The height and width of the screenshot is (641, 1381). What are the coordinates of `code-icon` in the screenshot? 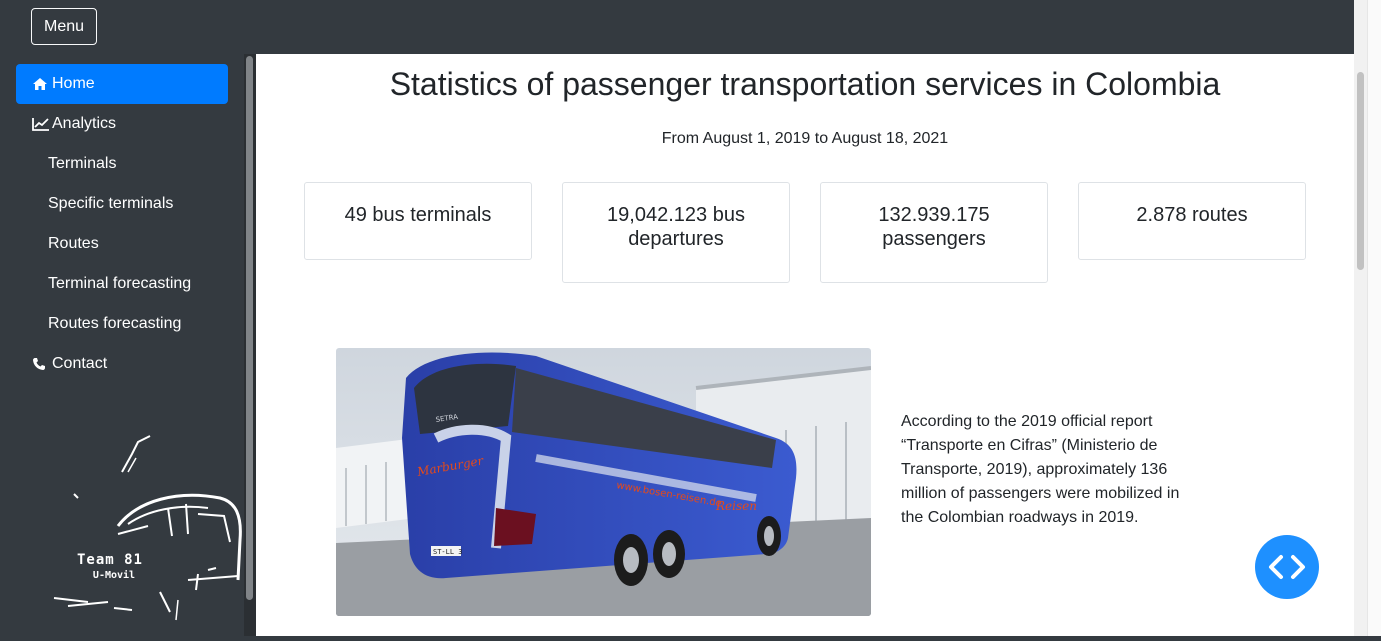 It's located at (1287, 567).